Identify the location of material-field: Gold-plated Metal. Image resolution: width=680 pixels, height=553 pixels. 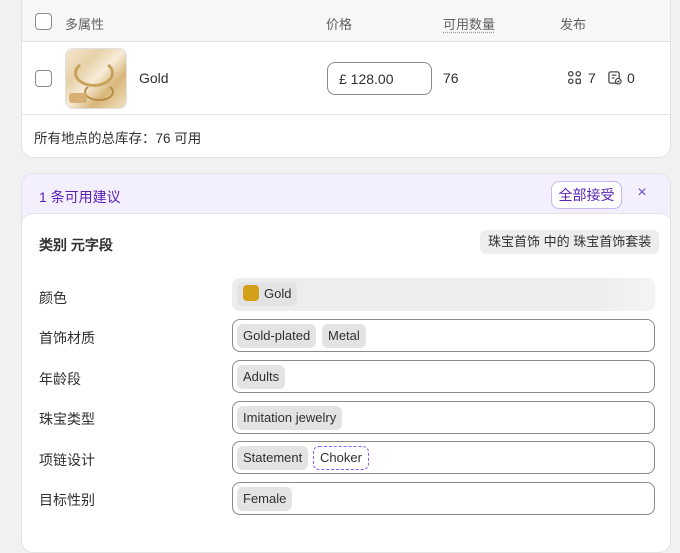
(443, 335).